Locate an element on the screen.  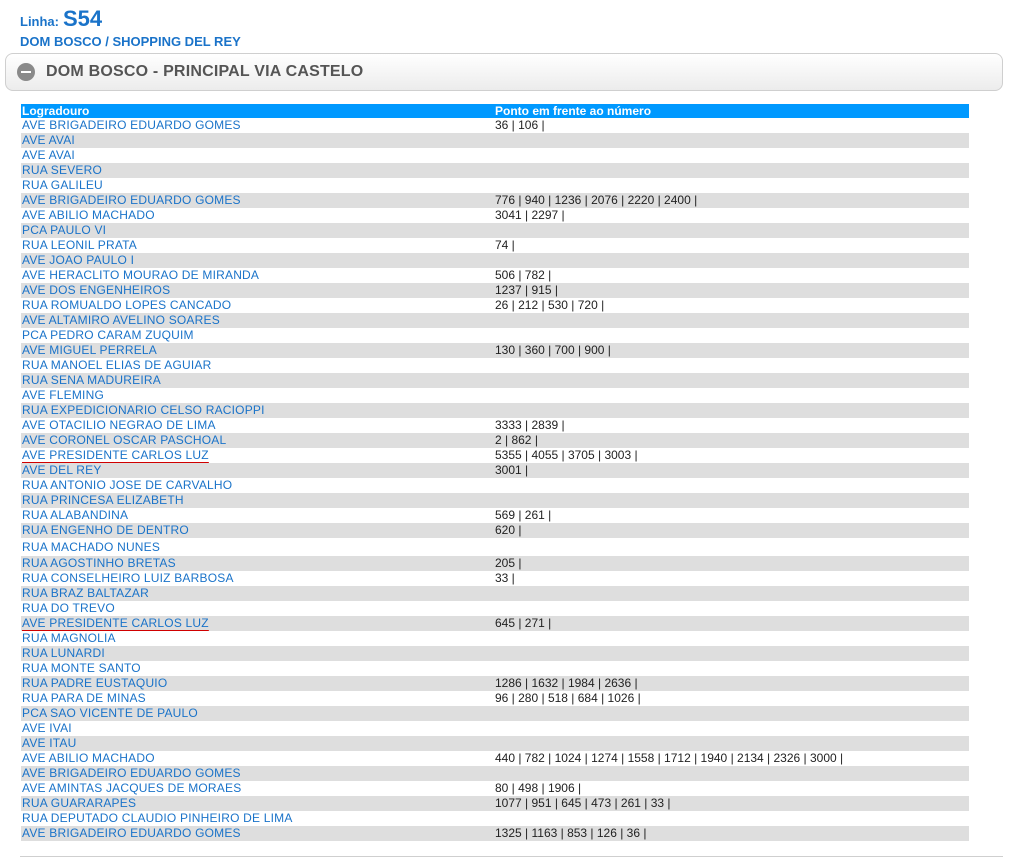
street-link: RUA LUNARDI is located at coordinates (63, 653).